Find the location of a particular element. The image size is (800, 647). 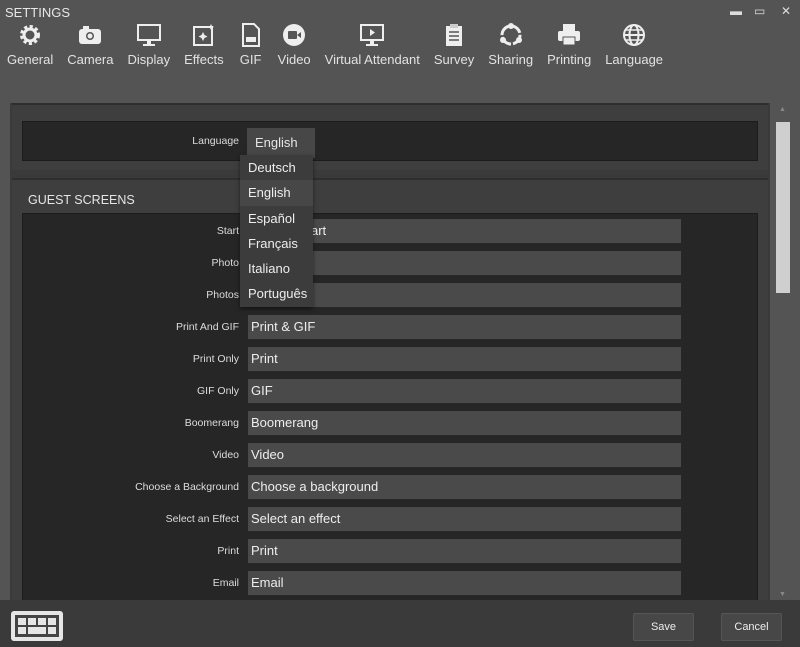

language-dropdown: English ▼ is located at coordinates (281, 146).